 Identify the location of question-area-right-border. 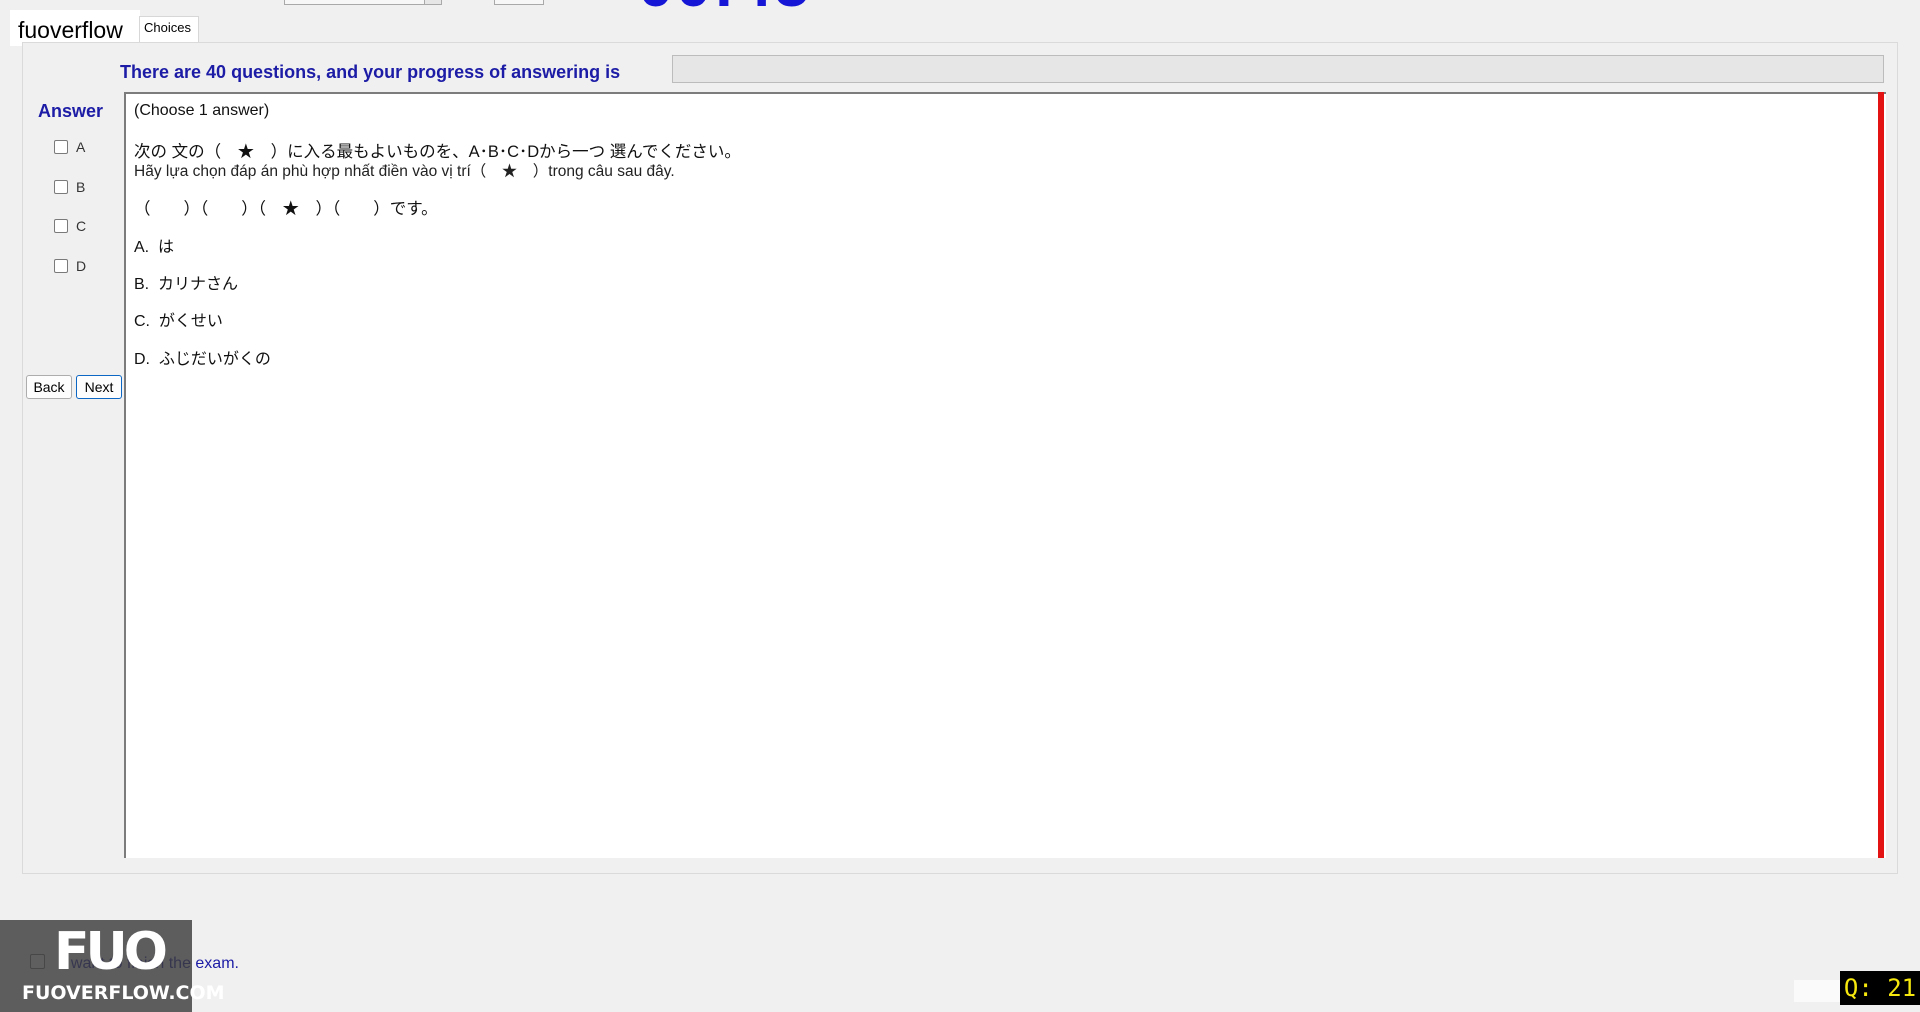
(1881, 475).